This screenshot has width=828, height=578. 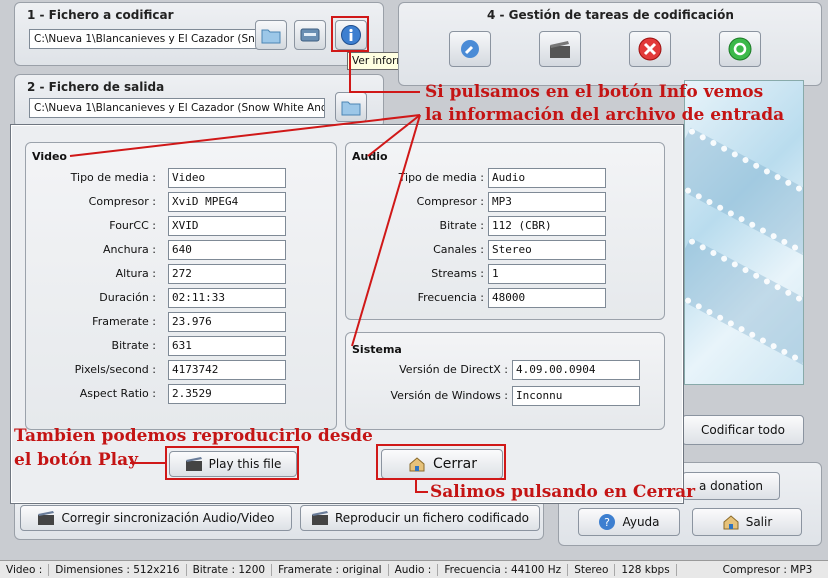 I want to click on status-item: 128 kbps, so click(x=646, y=569).